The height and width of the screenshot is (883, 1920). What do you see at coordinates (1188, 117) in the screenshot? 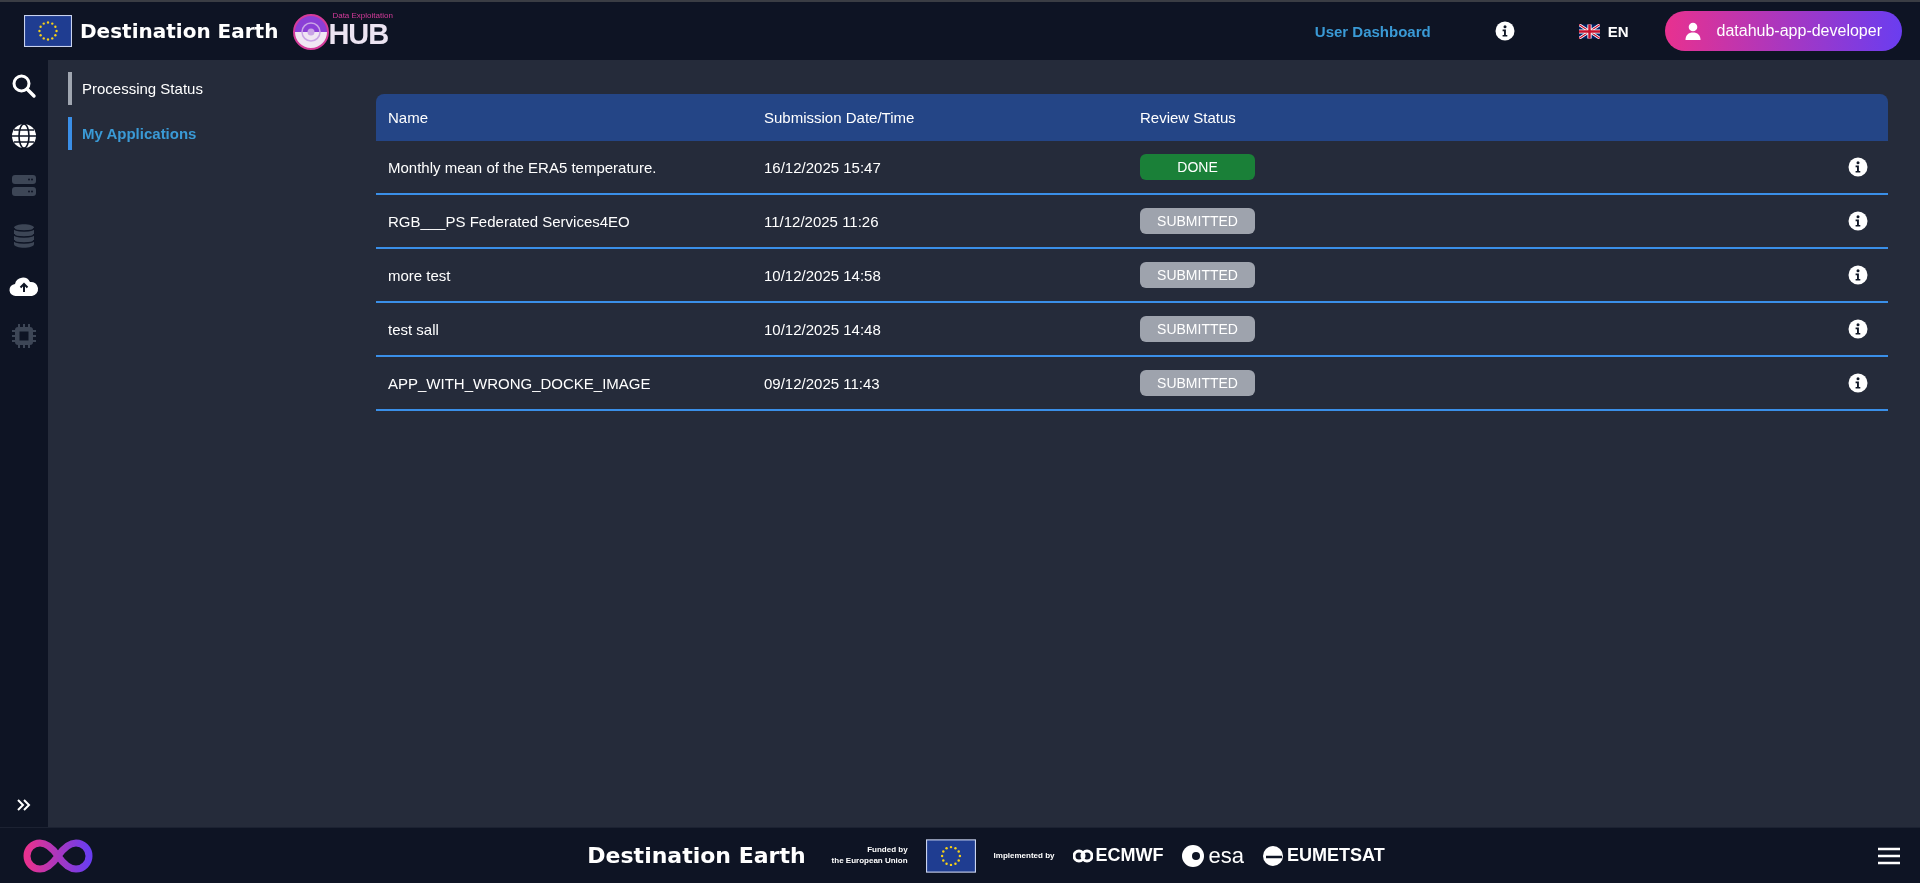
I see `column-header: Review Status` at bounding box center [1188, 117].